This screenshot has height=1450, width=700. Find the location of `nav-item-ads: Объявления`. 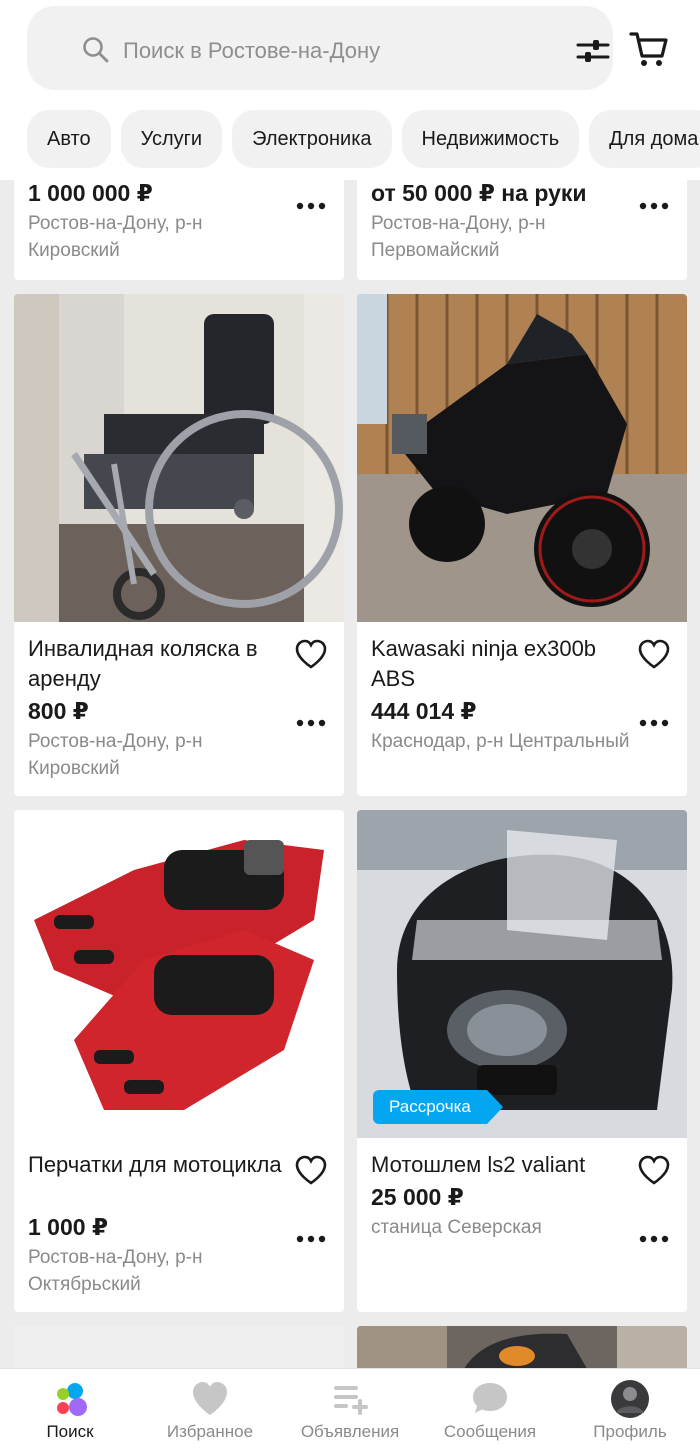

nav-item-ads: Объявления is located at coordinates (350, 1409).